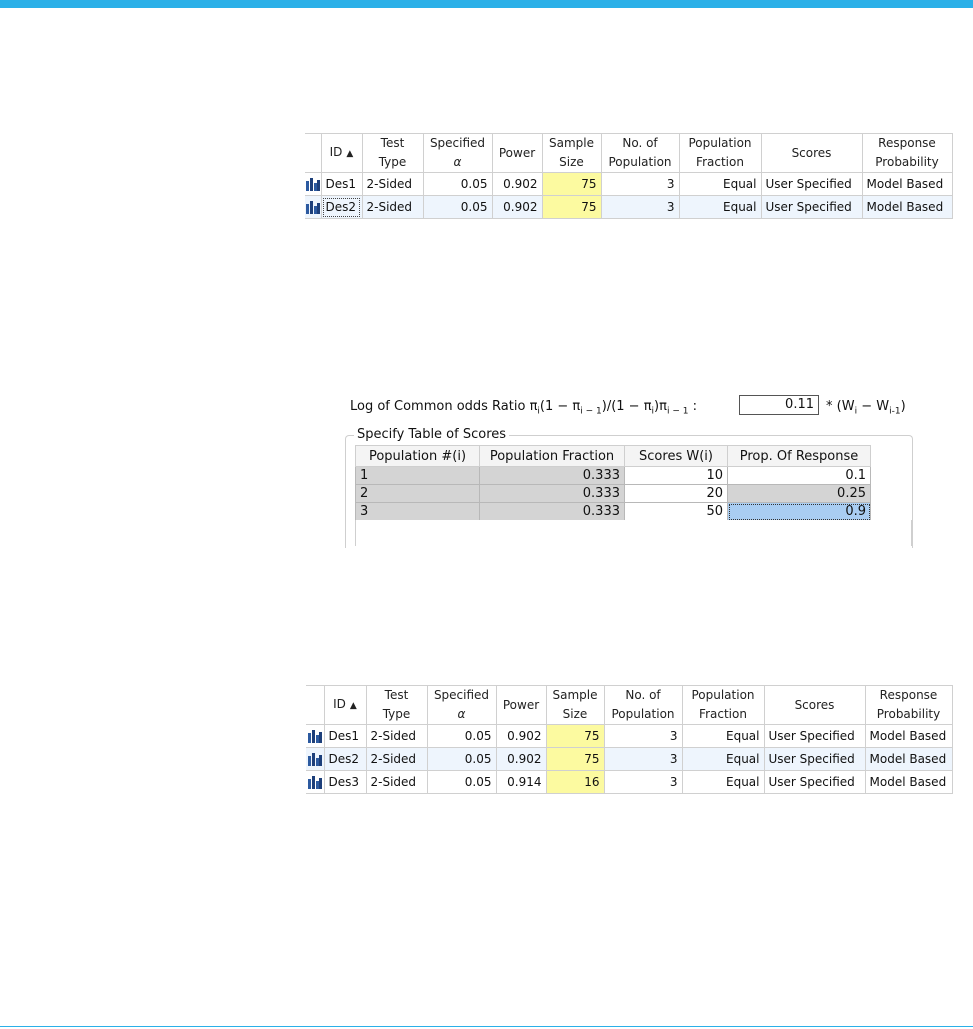 This screenshot has height=1029, width=973. What do you see at coordinates (799, 493) in the screenshot?
I see `cell-prop-response-input: 0.25` at bounding box center [799, 493].